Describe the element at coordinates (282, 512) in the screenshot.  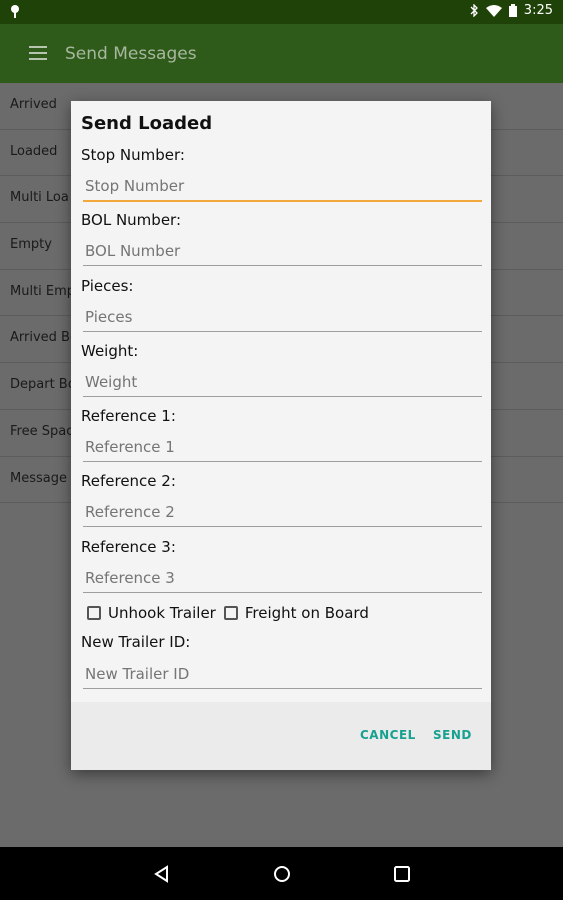
I see `reference-2-input` at that location.